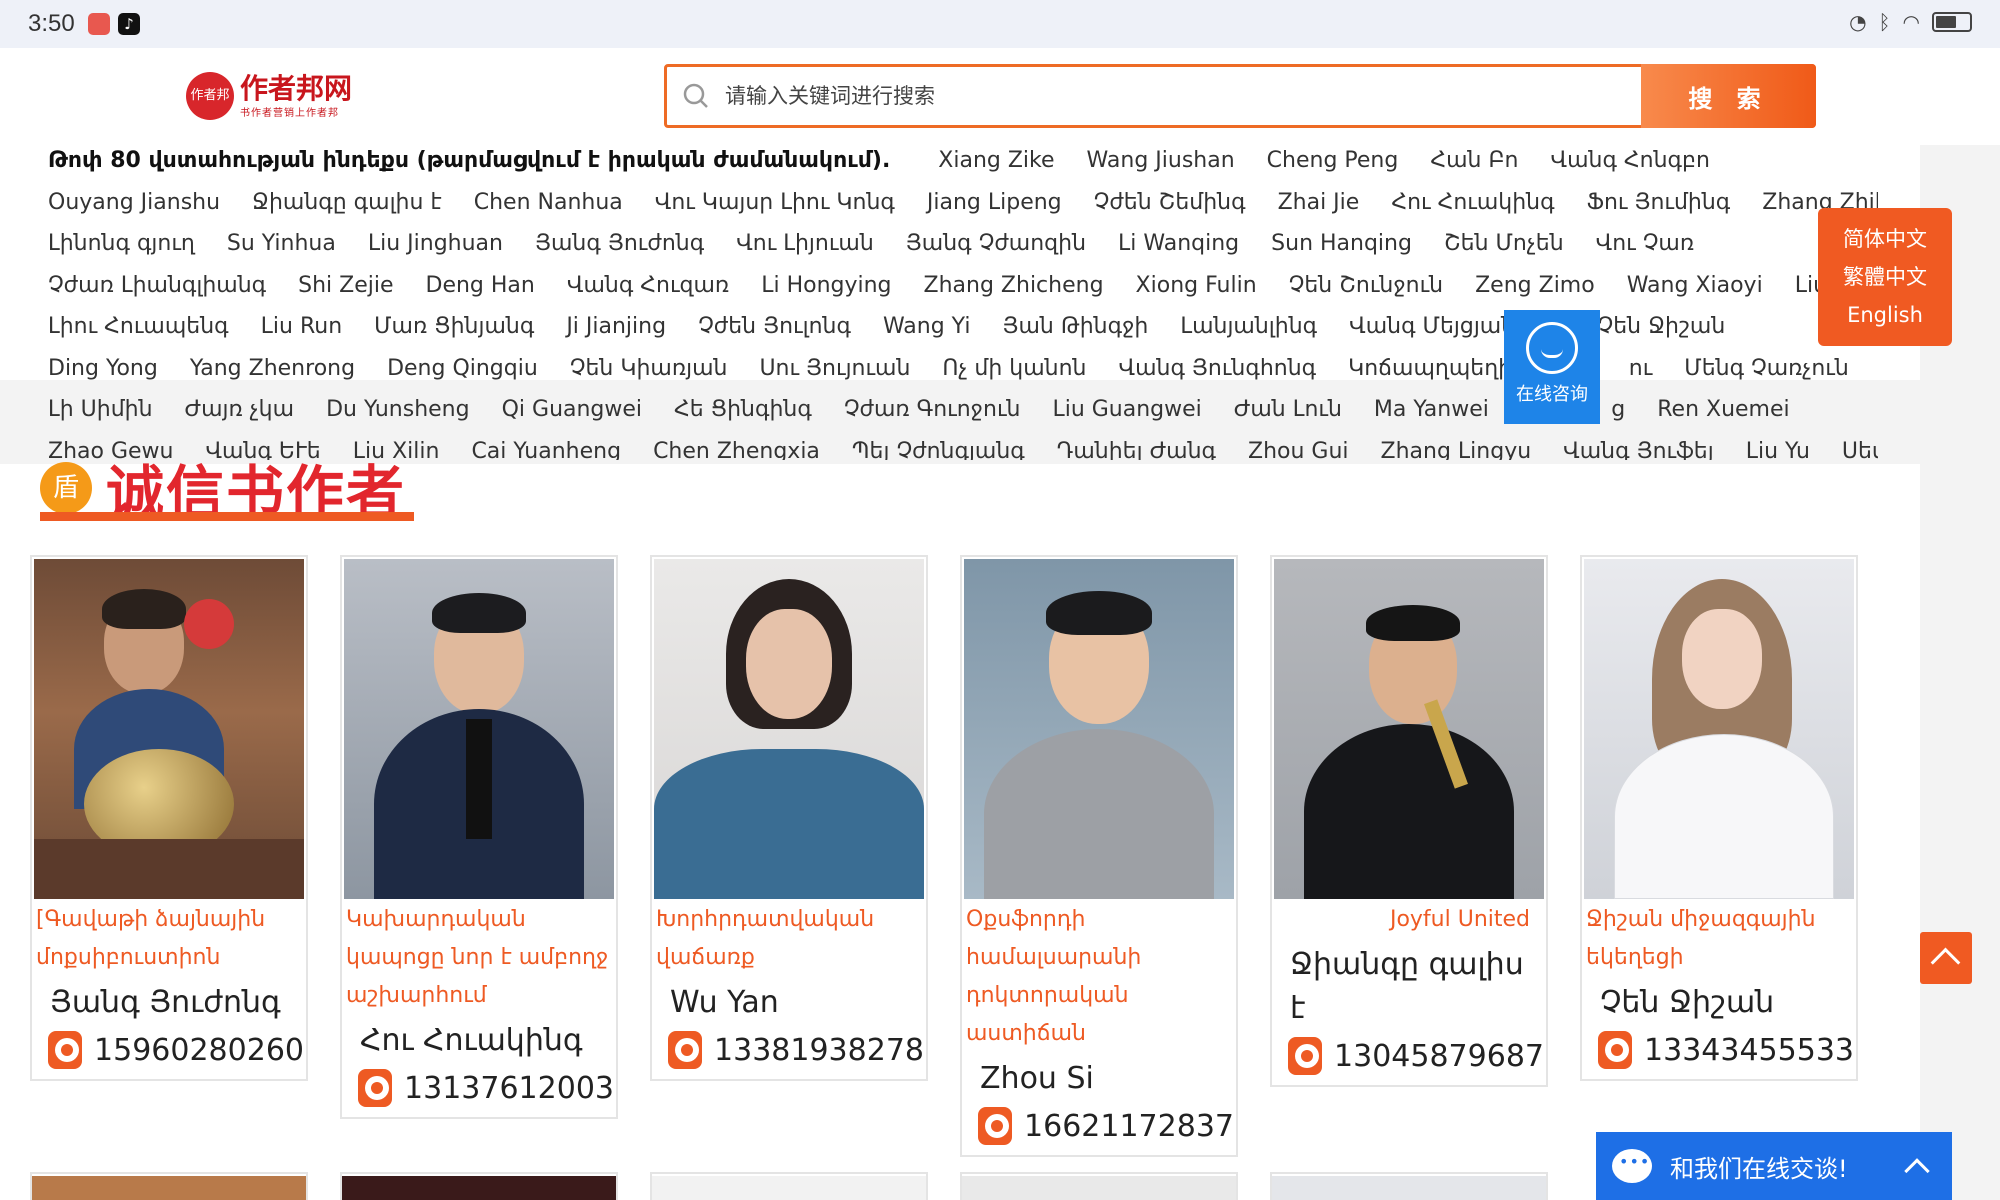  What do you see at coordinates (805, 243) in the screenshot?
I see `author-link: Վու Լիյուան` at bounding box center [805, 243].